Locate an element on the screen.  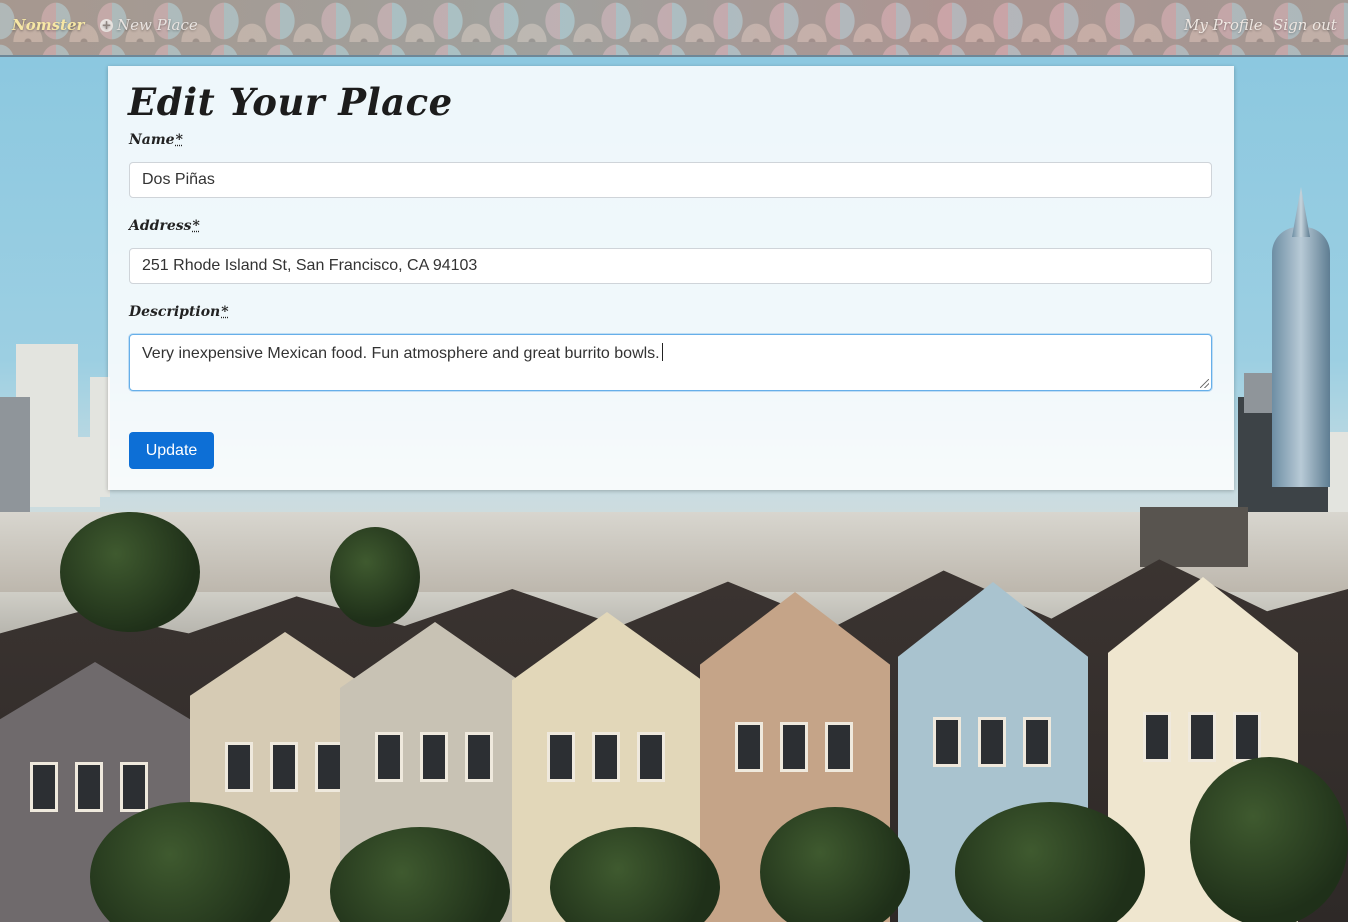
sign-out-link: Sign out is located at coordinates (1305, 25).